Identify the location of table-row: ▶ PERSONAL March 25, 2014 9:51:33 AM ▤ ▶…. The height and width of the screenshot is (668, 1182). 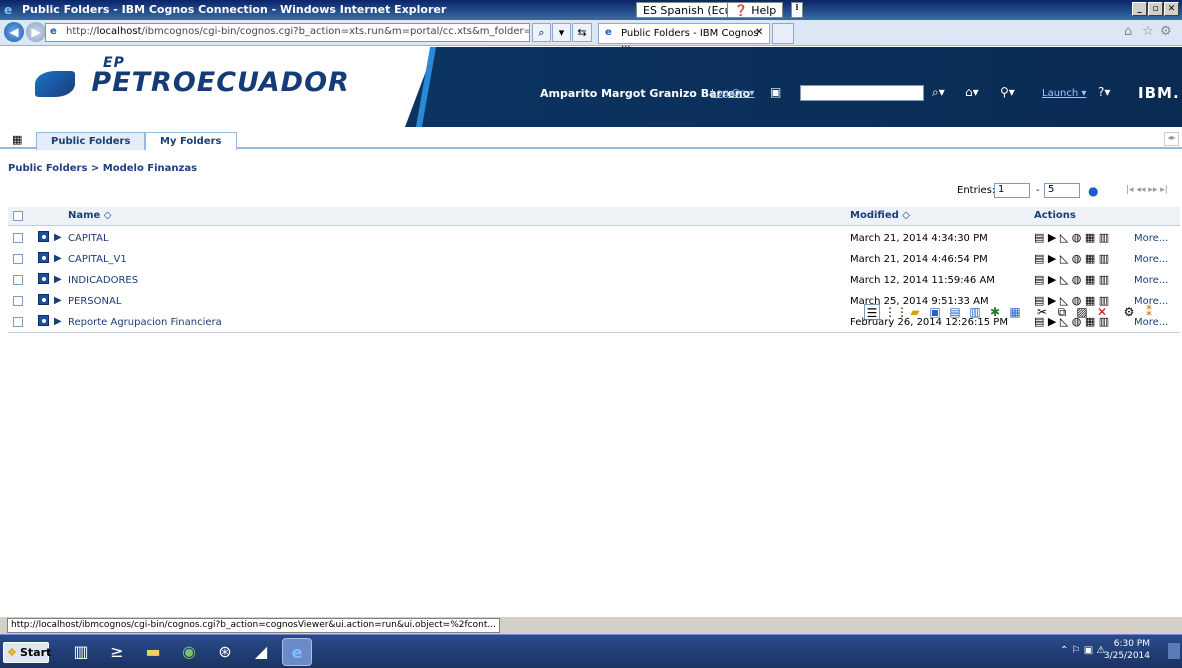
(594, 301).